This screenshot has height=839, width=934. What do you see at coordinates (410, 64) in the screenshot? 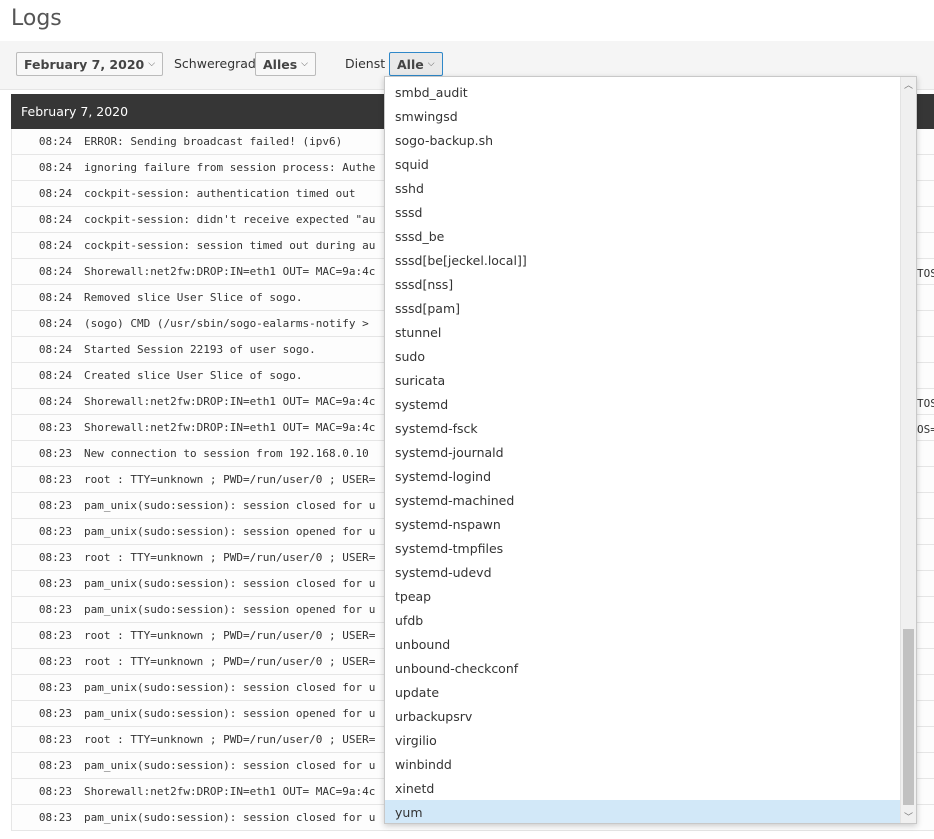
I see `service-value: Alle` at bounding box center [410, 64].